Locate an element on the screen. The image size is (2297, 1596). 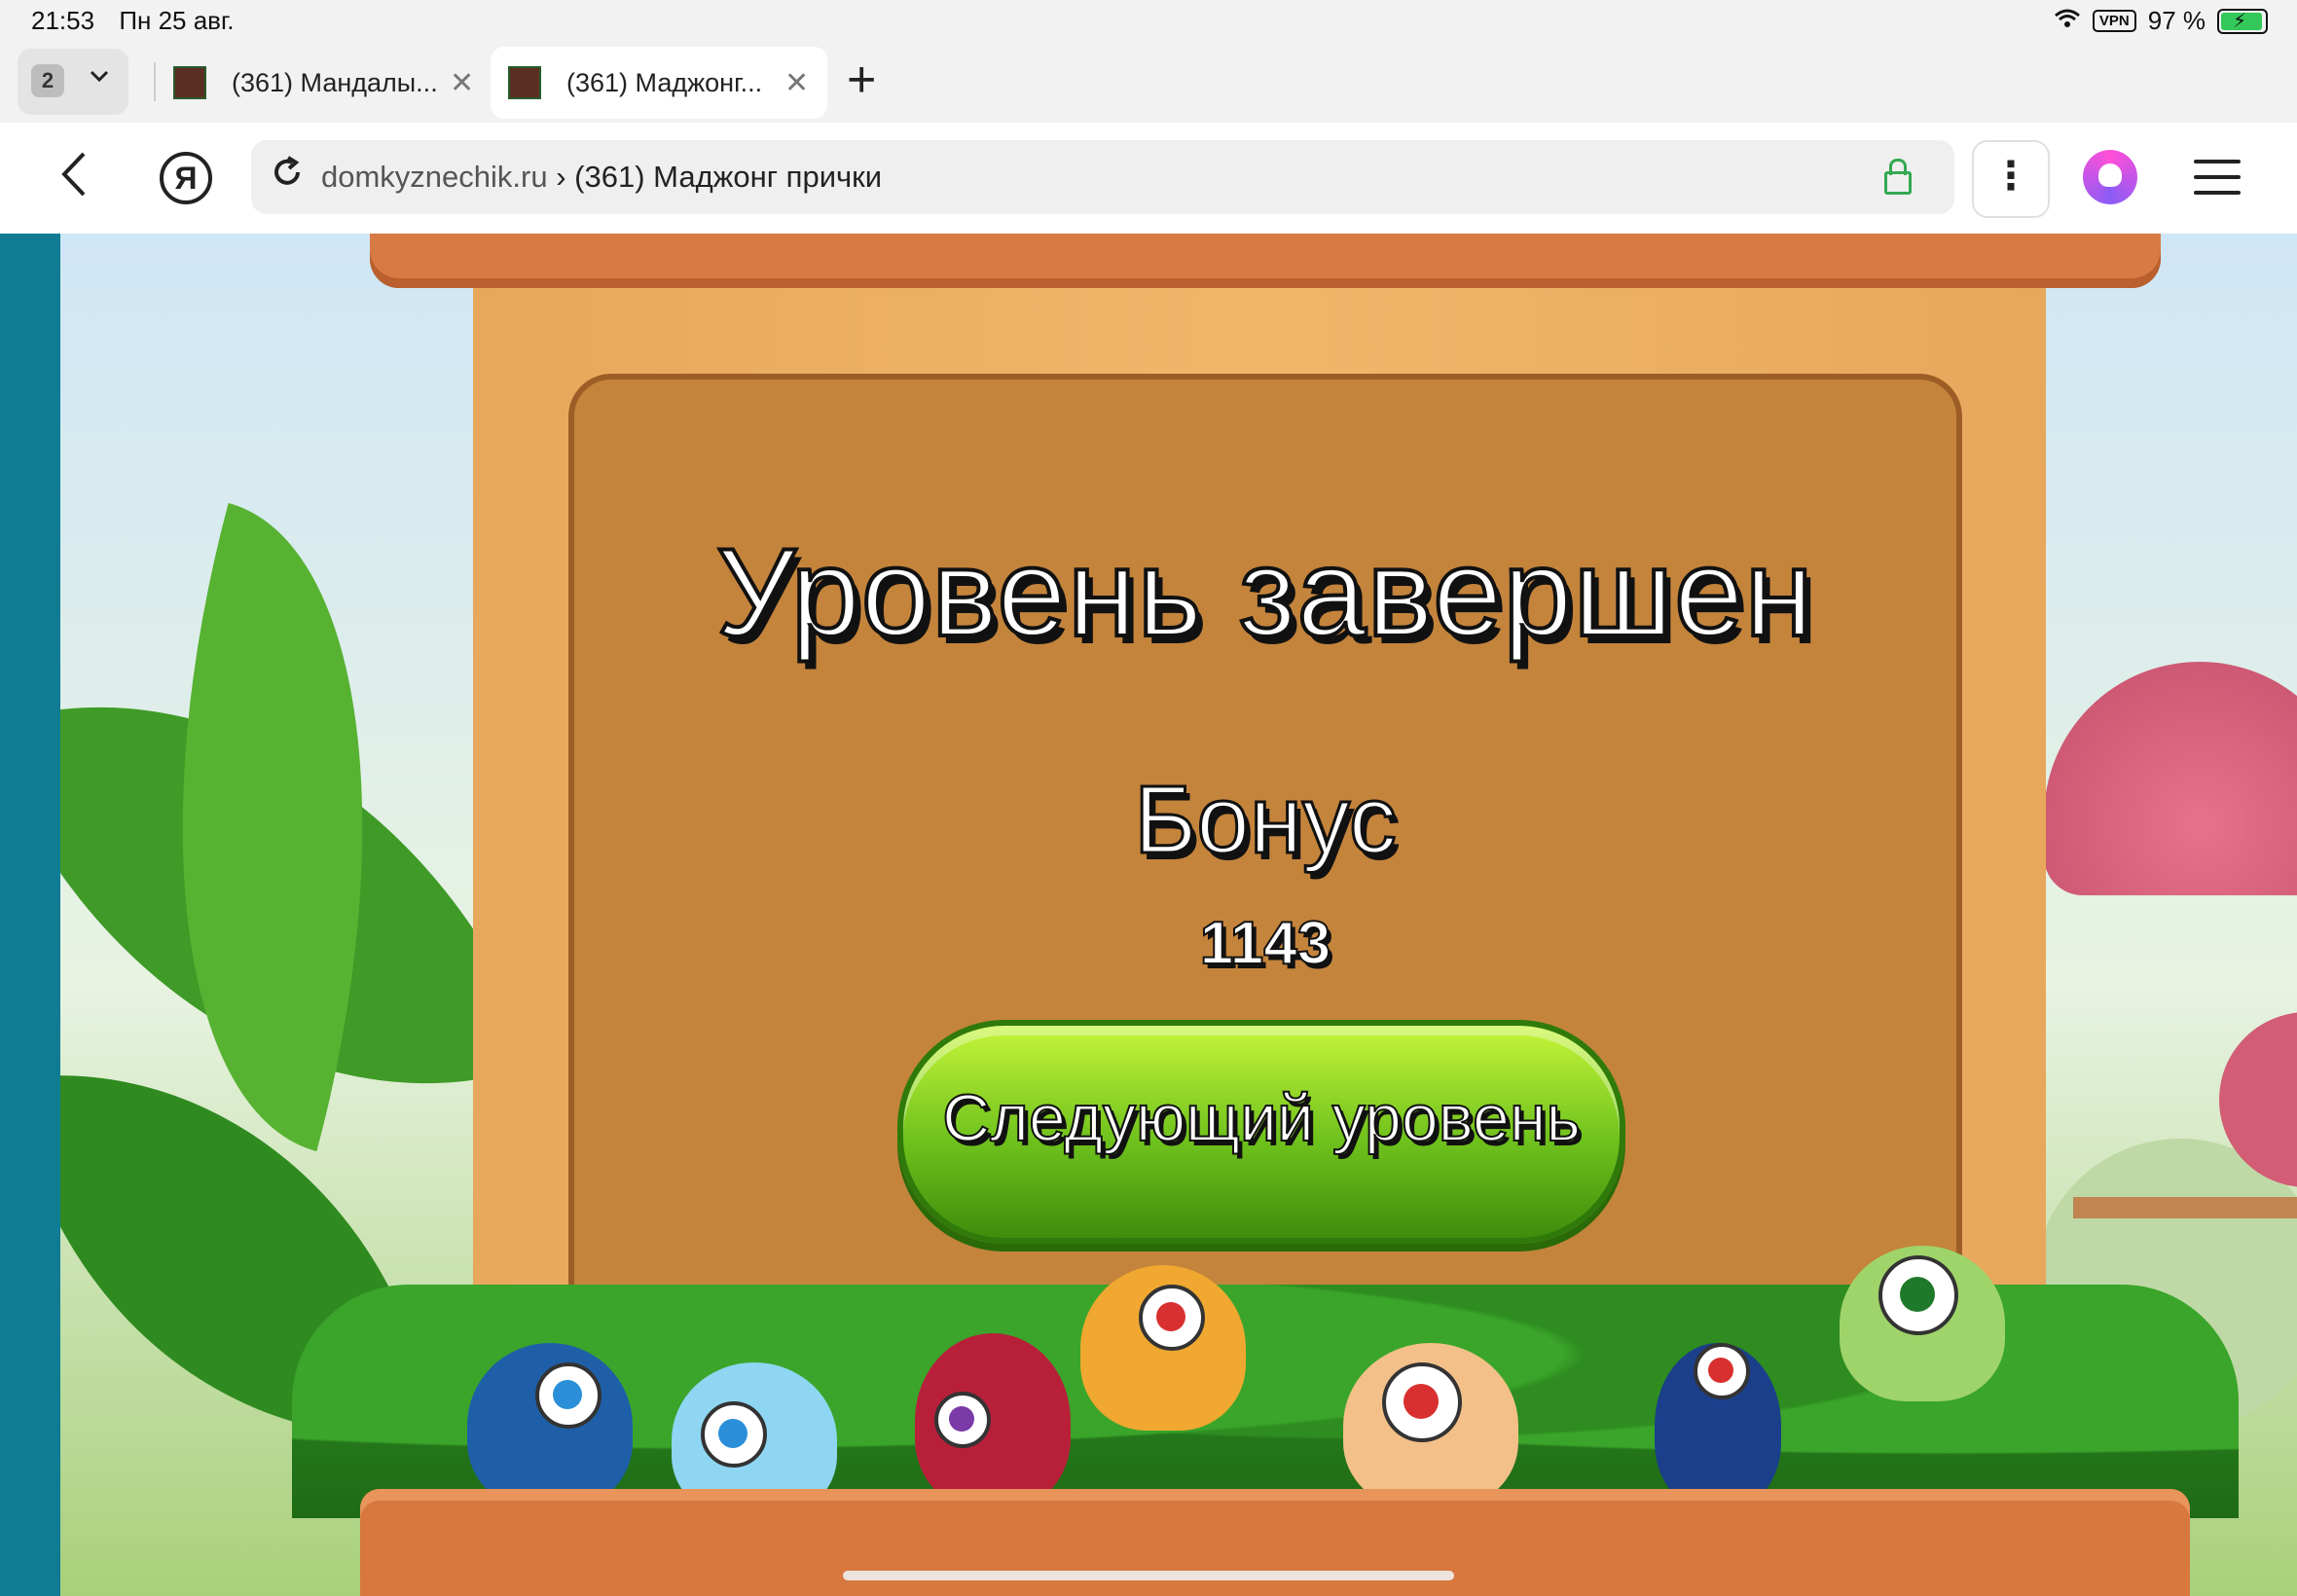
tab-mahjong: (361) Маджонг... ✕ is located at coordinates (659, 83).